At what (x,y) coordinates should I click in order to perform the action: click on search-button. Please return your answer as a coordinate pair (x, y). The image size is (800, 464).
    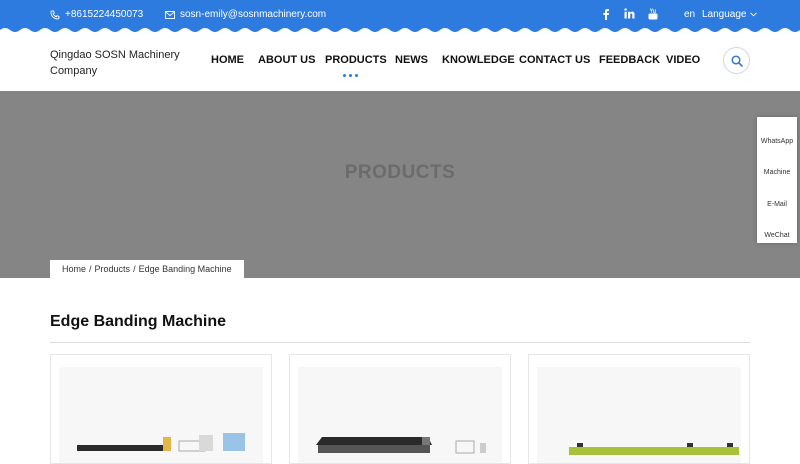
    Looking at the image, I should click on (736, 60).